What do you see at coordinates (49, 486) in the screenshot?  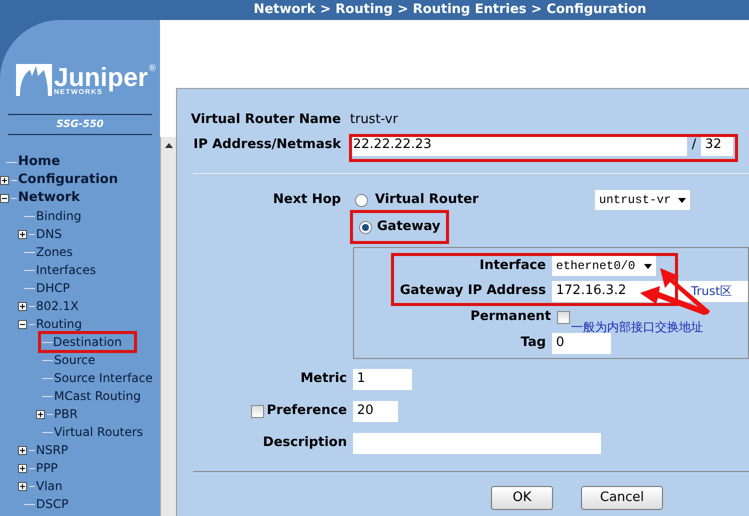 I see `tree-item: Vlan` at bounding box center [49, 486].